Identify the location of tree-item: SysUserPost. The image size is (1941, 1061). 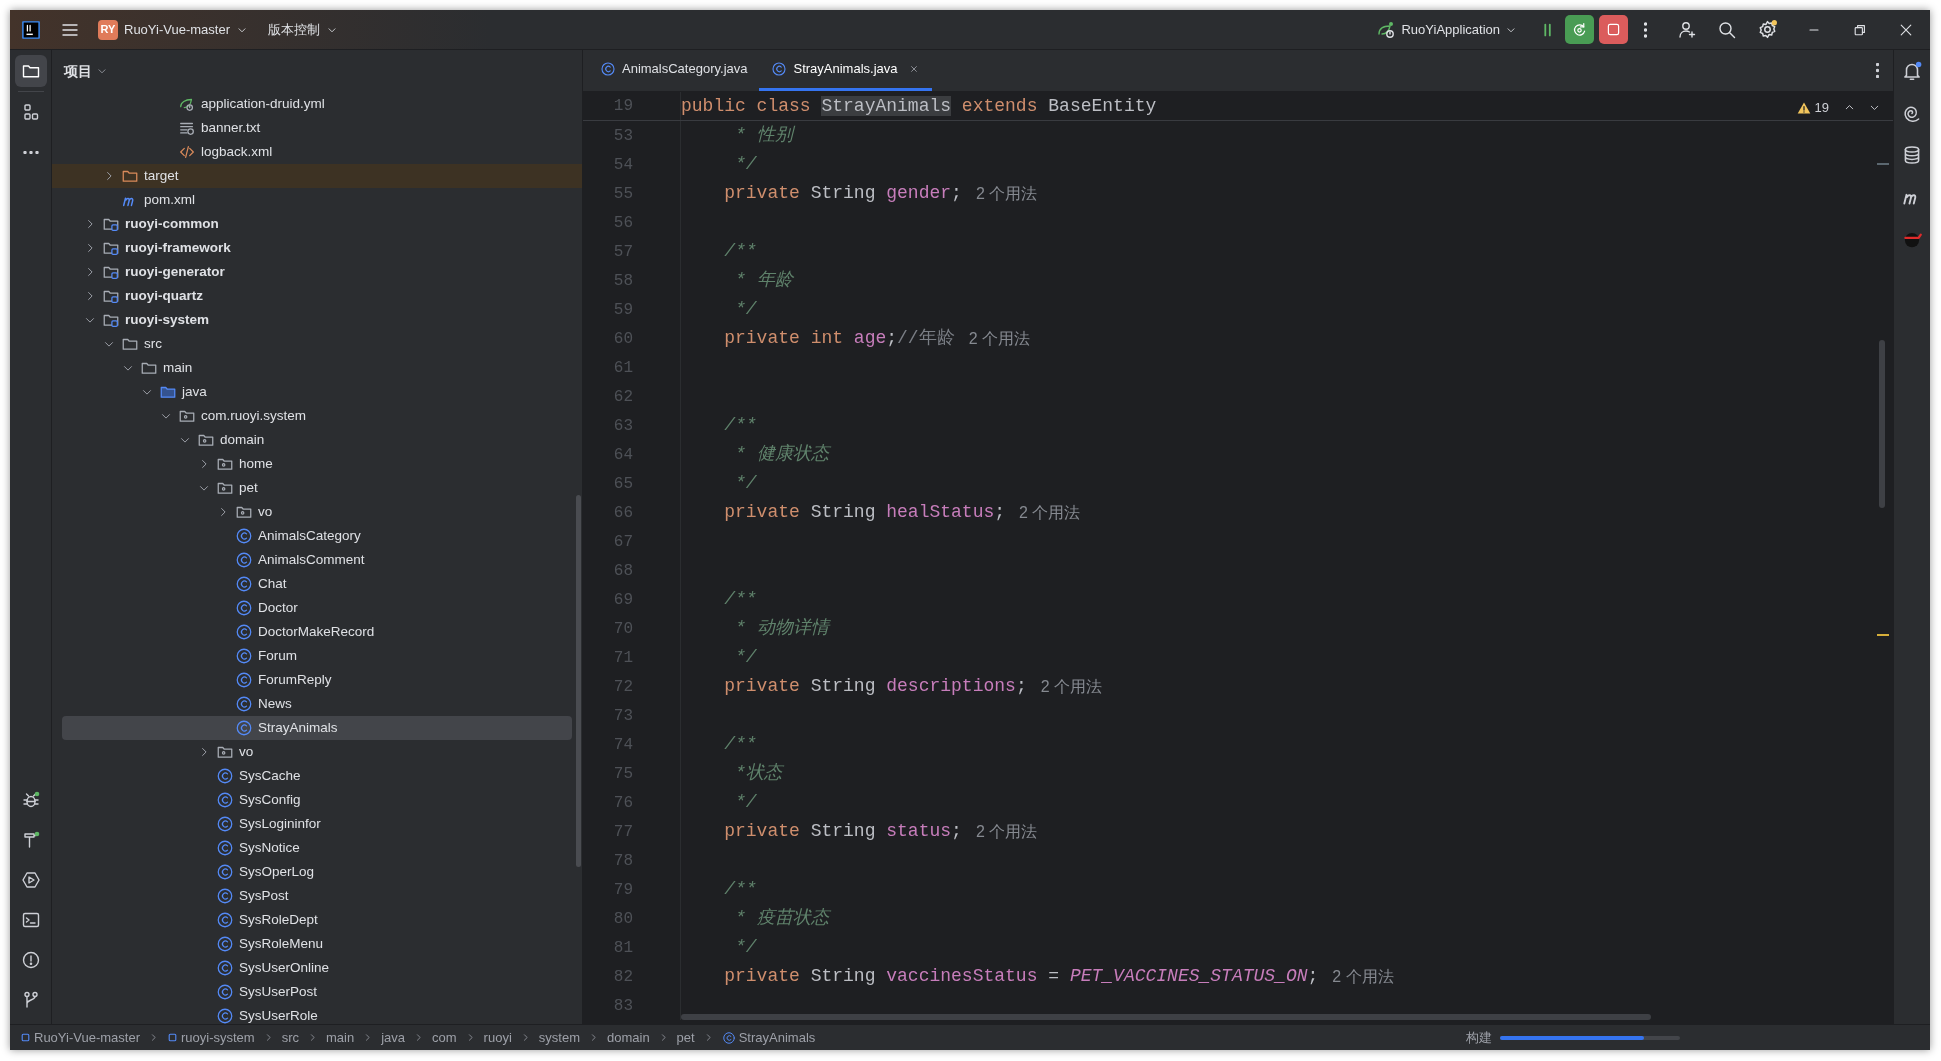
(317, 992).